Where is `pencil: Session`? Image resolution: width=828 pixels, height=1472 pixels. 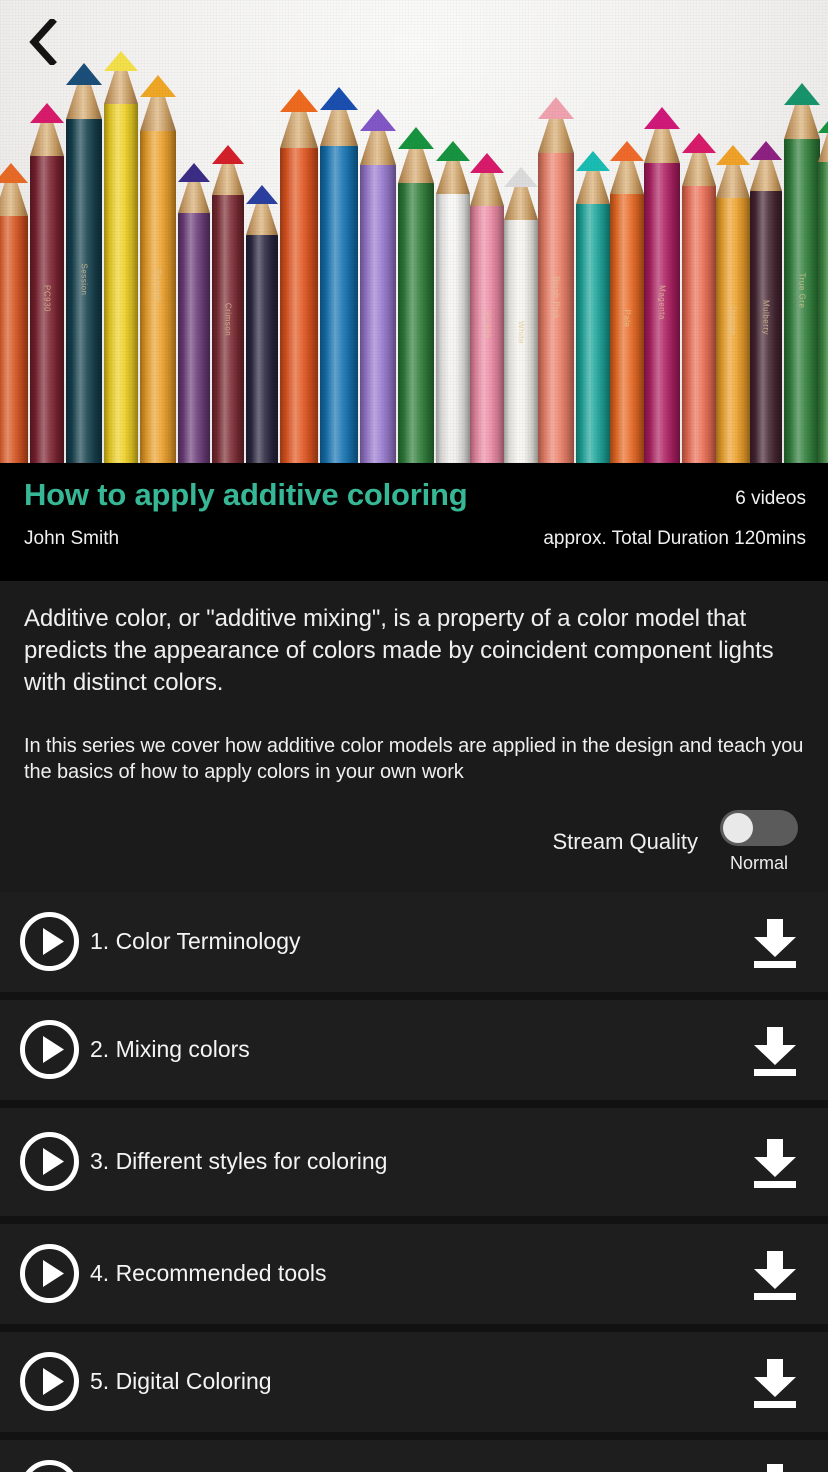 pencil: Session is located at coordinates (84, 263).